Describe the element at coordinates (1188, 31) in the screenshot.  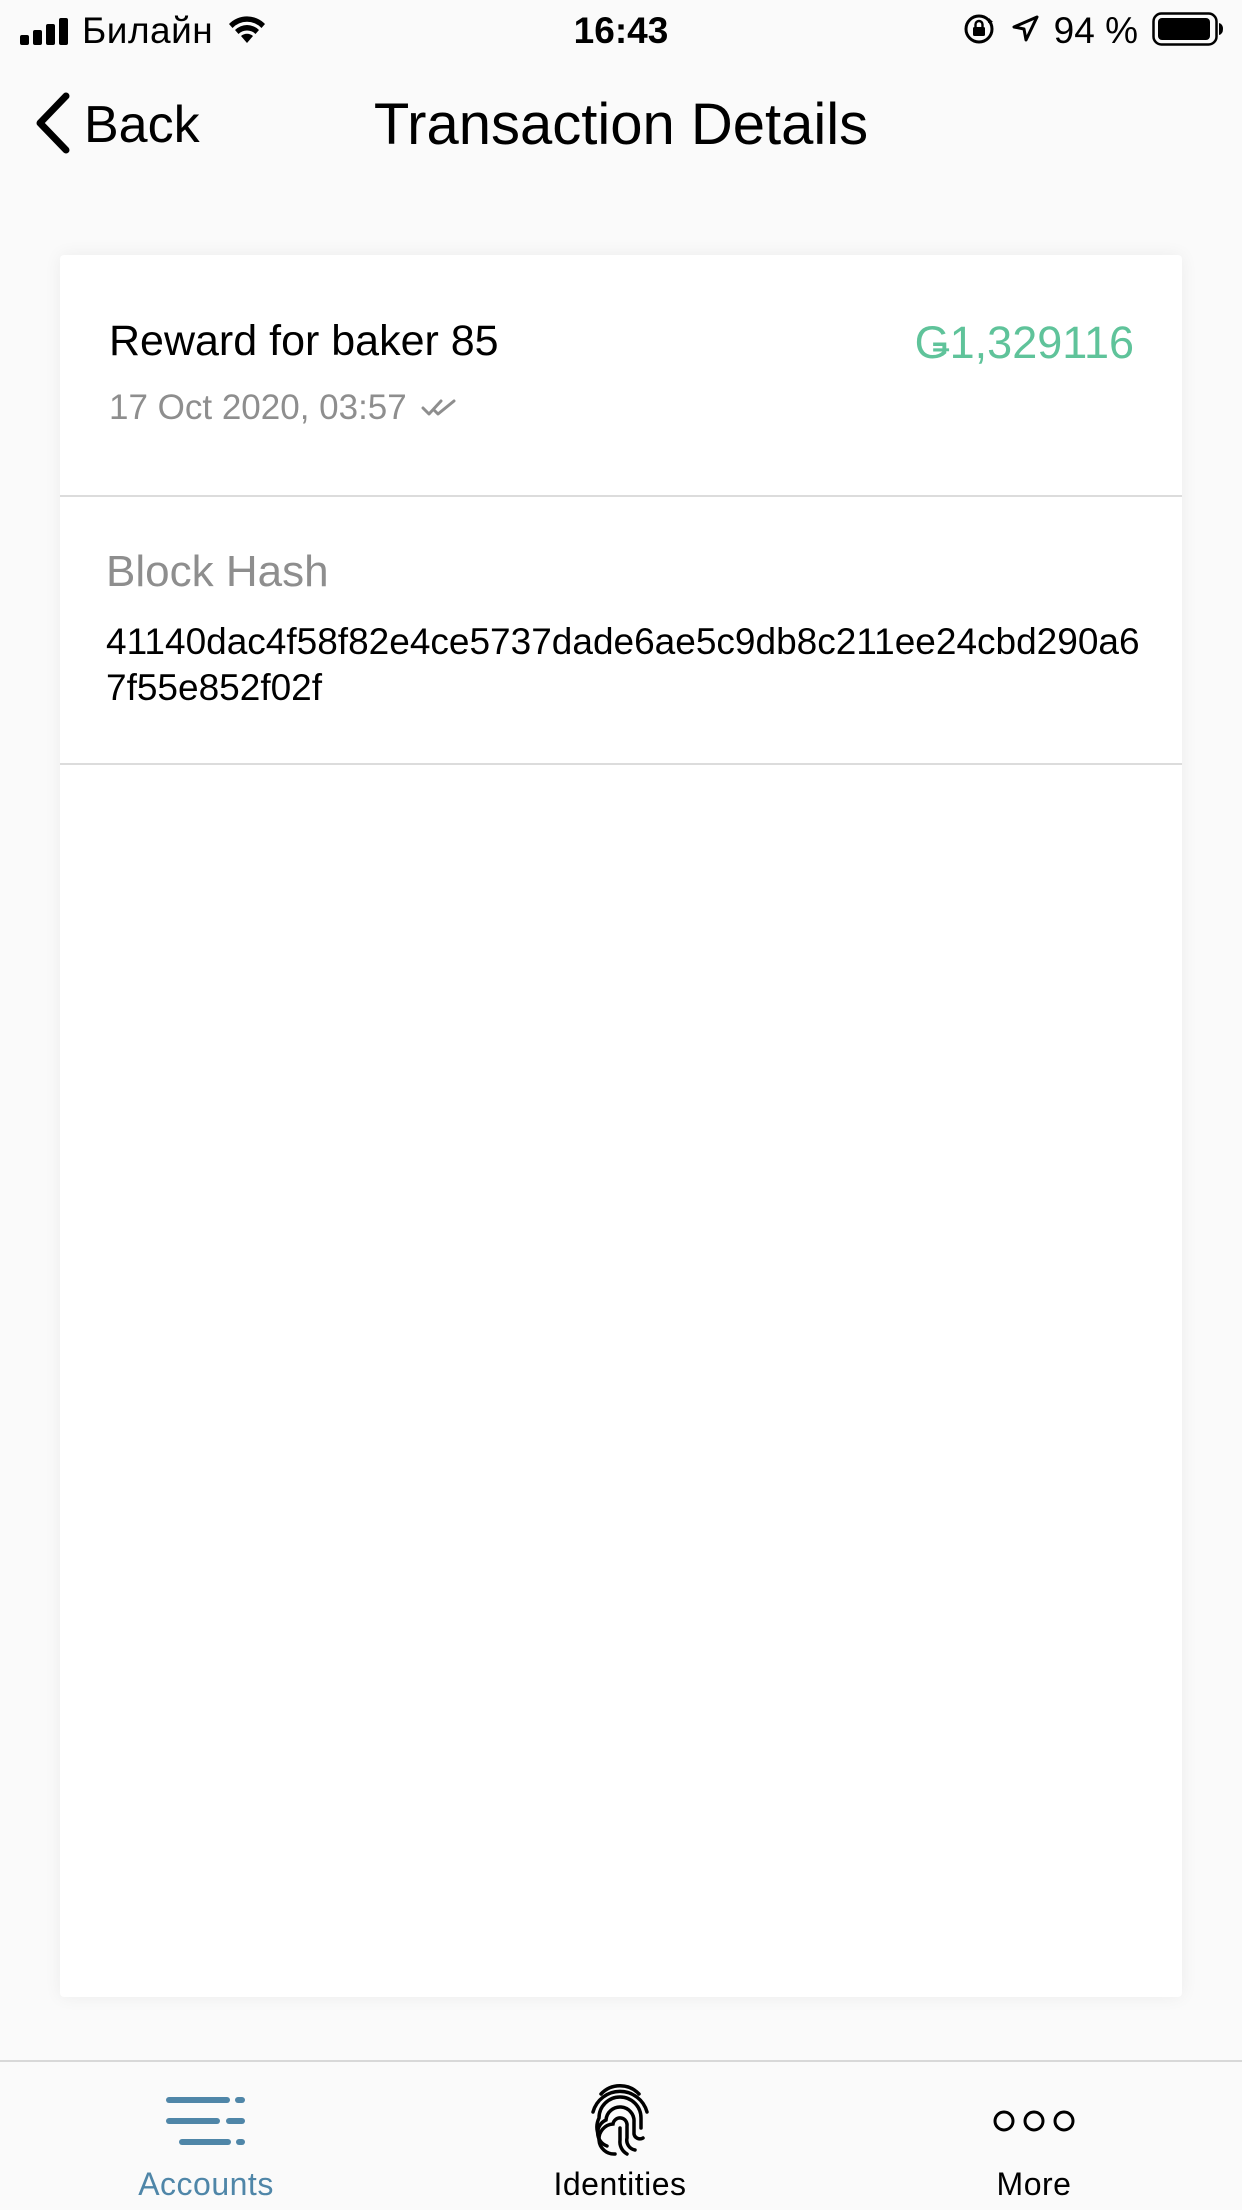
I see `battery-icon` at that location.